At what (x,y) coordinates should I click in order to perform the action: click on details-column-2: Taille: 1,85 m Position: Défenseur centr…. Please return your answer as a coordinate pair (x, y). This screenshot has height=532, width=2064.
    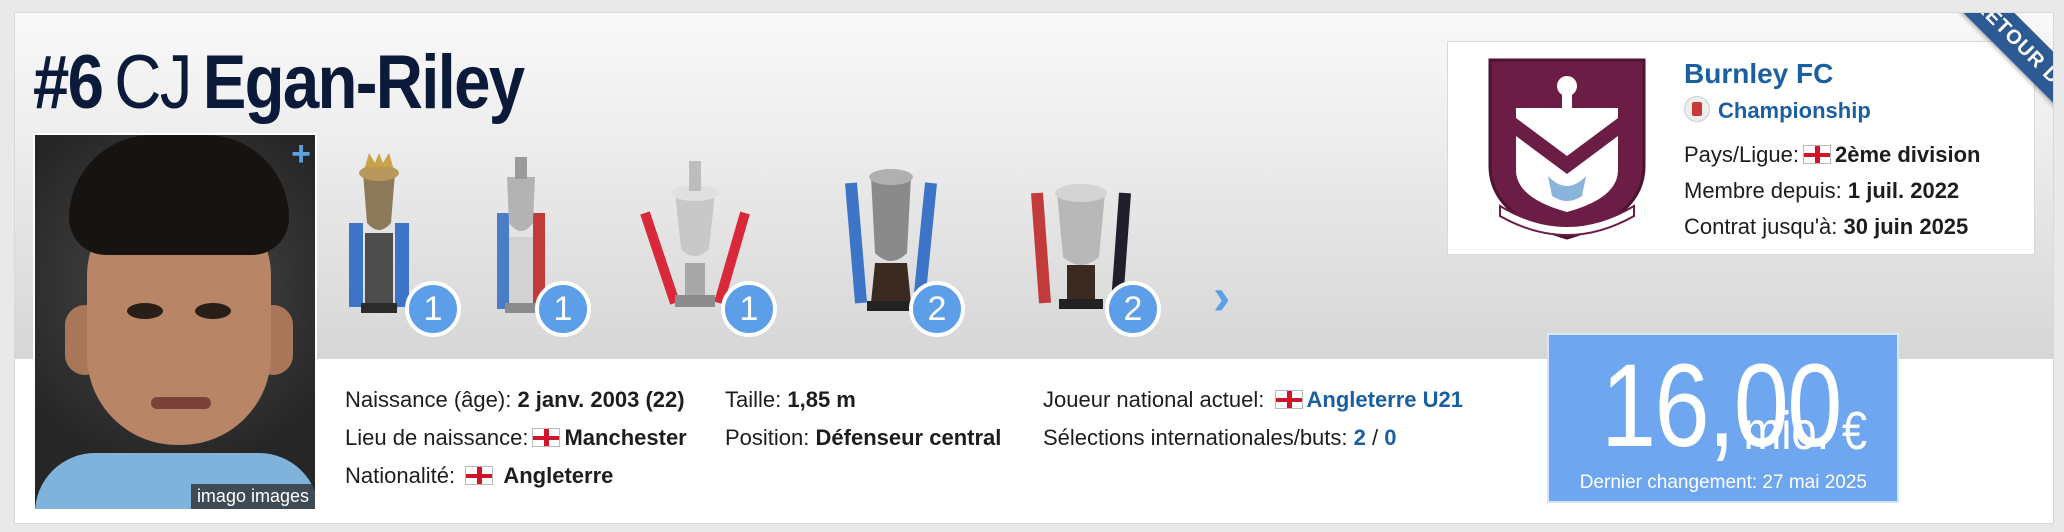
    Looking at the image, I should click on (863, 419).